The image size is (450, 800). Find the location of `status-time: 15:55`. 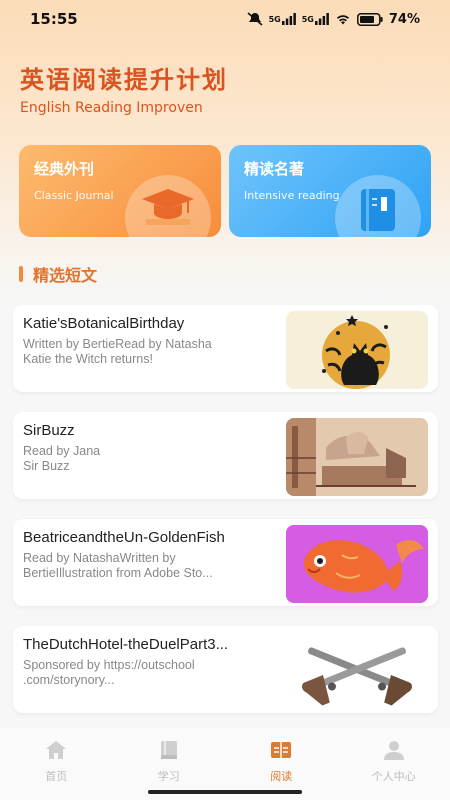

status-time: 15:55 is located at coordinates (54, 19).